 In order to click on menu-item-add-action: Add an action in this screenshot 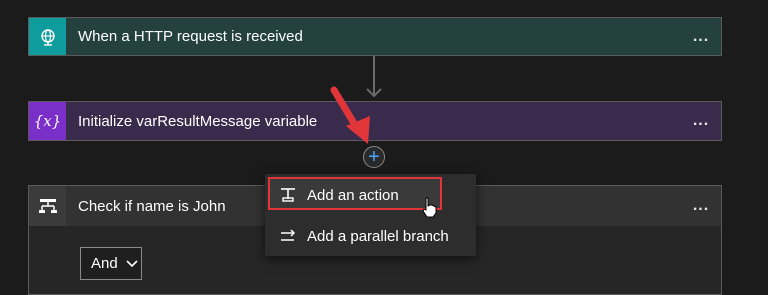, I will do `click(370, 195)`.